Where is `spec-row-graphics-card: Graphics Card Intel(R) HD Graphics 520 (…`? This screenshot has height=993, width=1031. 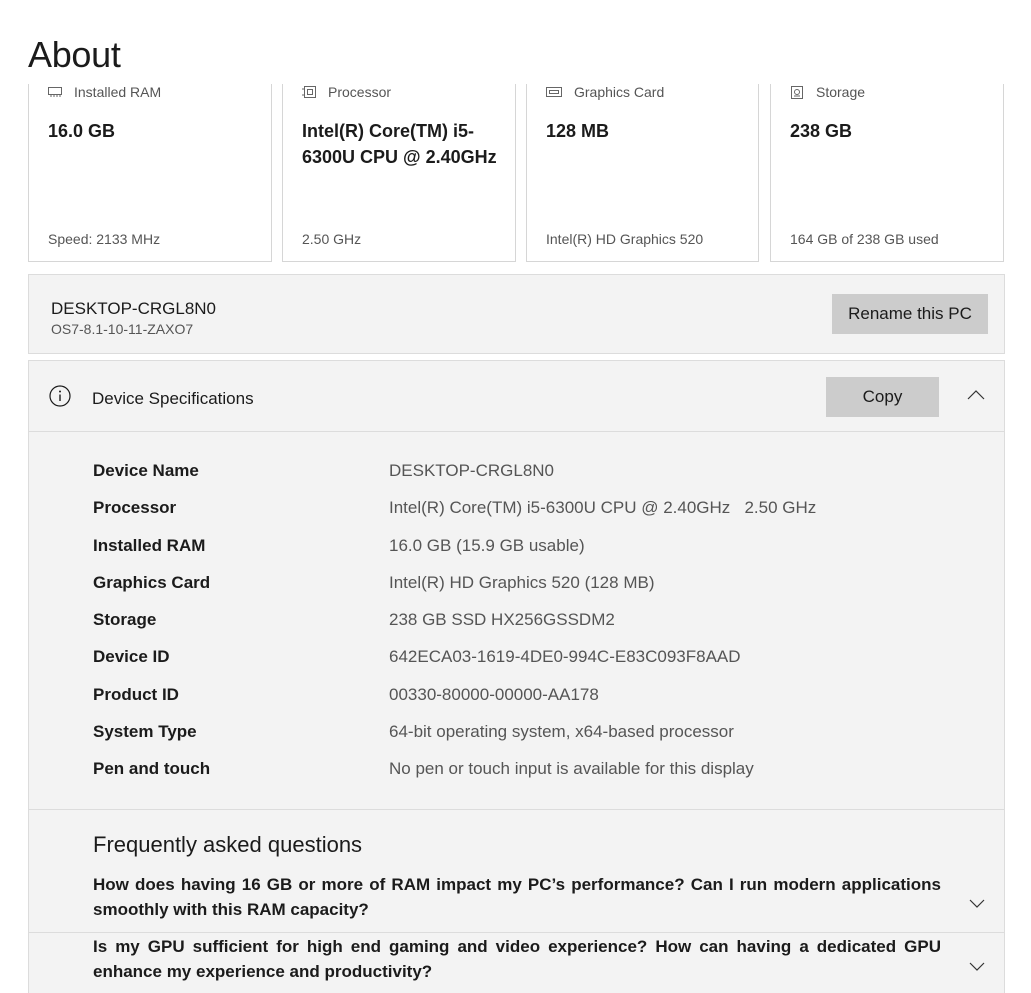 spec-row-graphics-card: Graphics Card Intel(R) HD Graphics 520 (… is located at coordinates (533, 591).